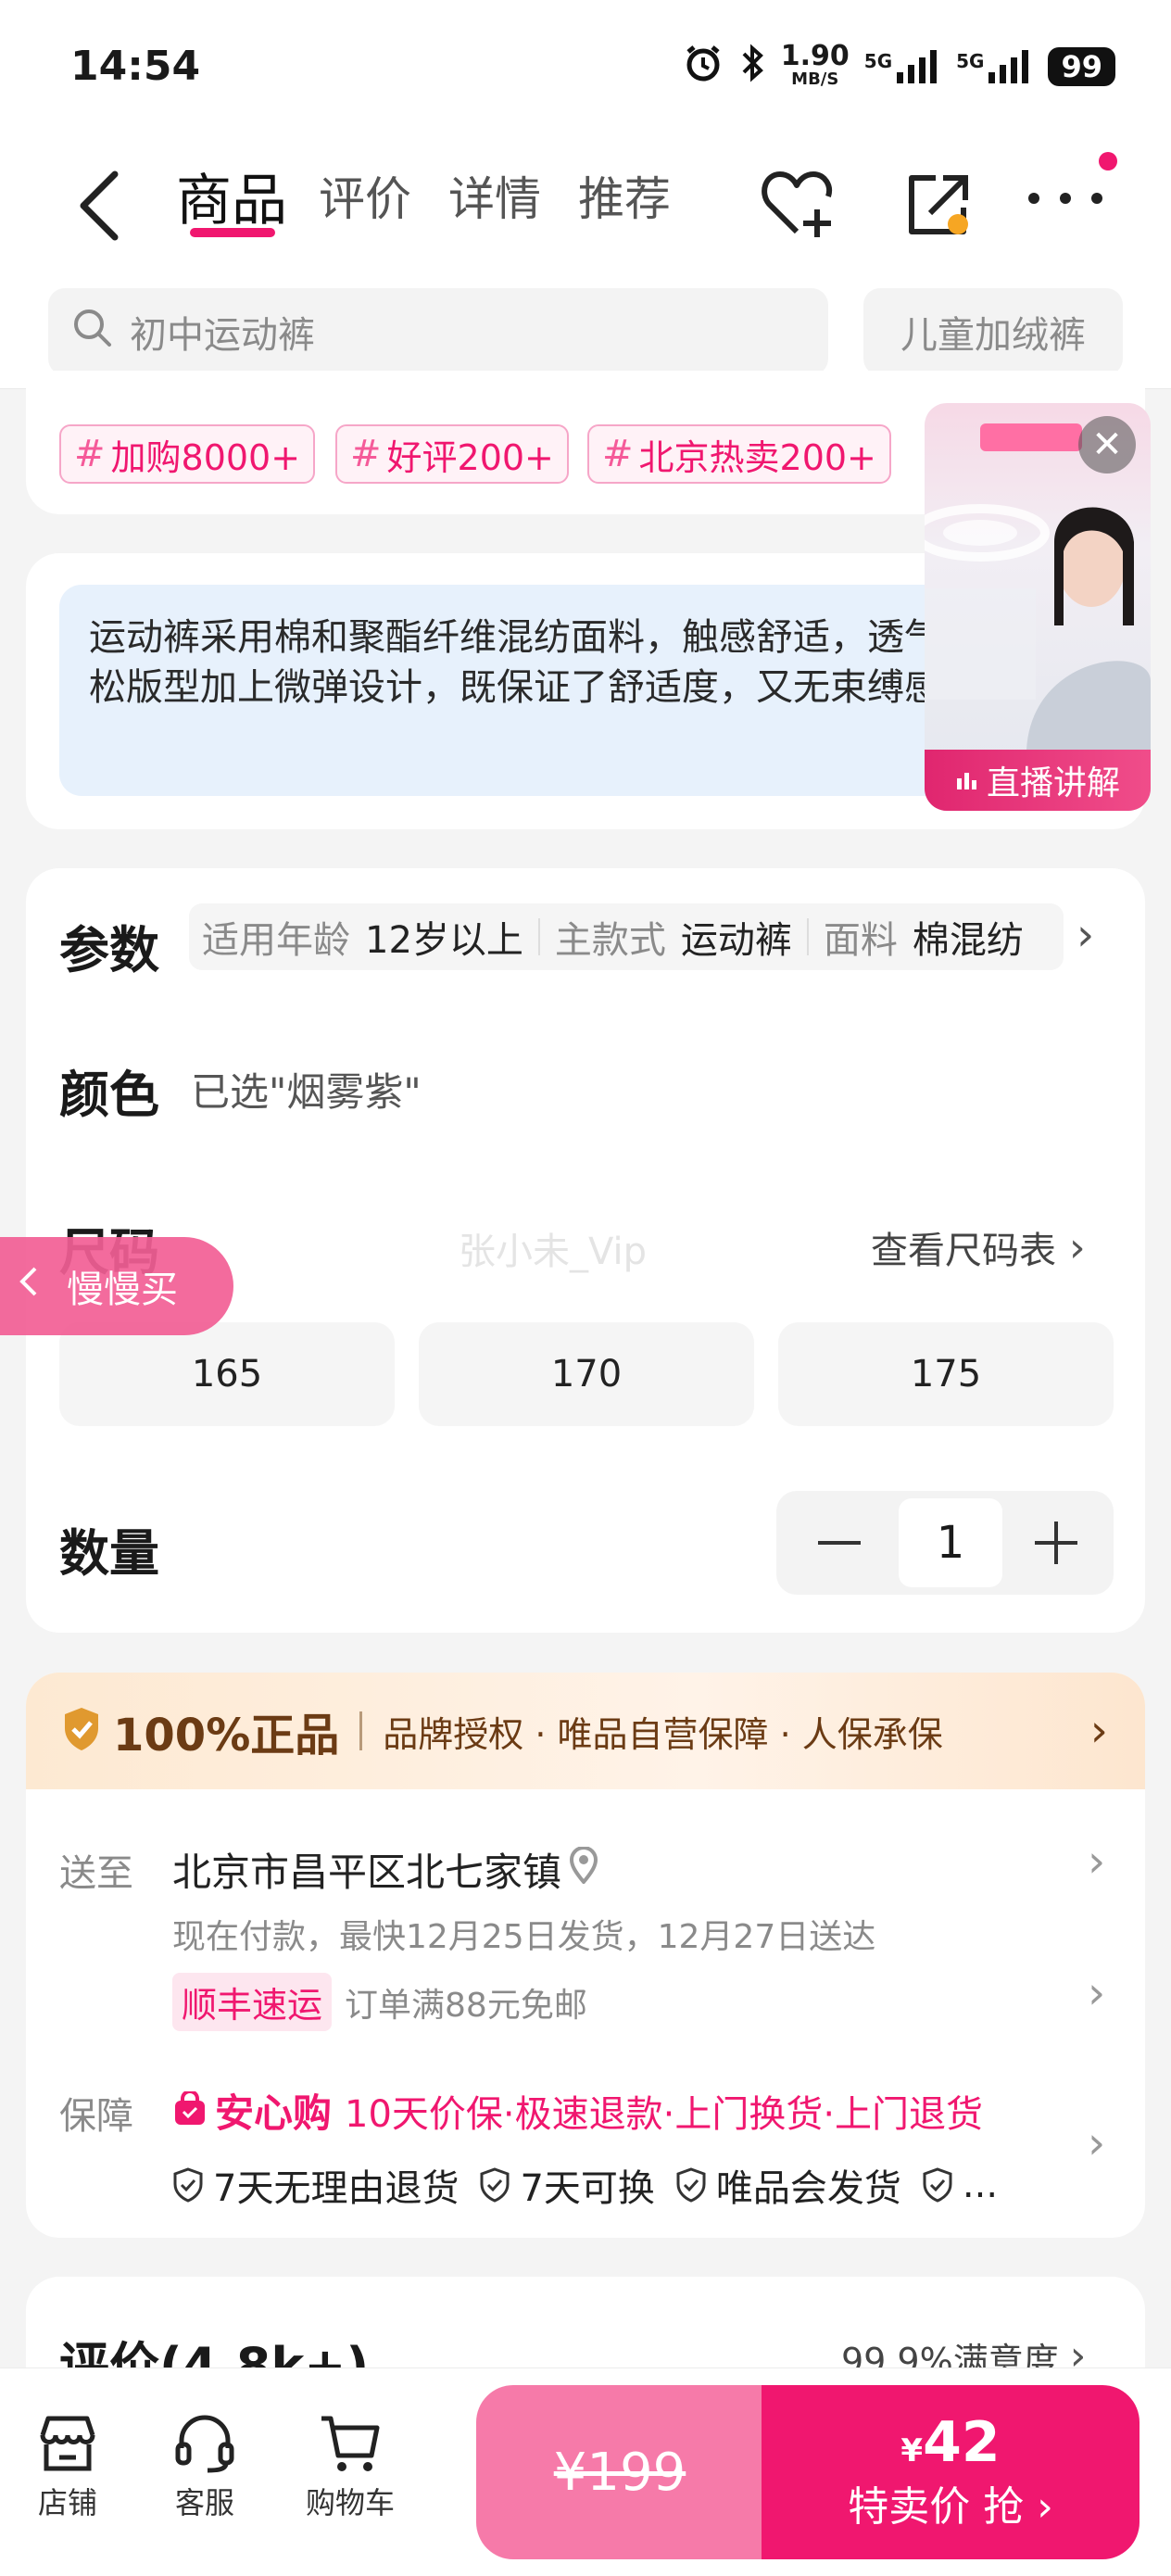 The width and height of the screenshot is (1171, 2576). Describe the element at coordinates (663, 1734) in the screenshot. I see `authentic-subtitle: 品牌授权 · 唯品自营保障 · 人保承保` at that location.